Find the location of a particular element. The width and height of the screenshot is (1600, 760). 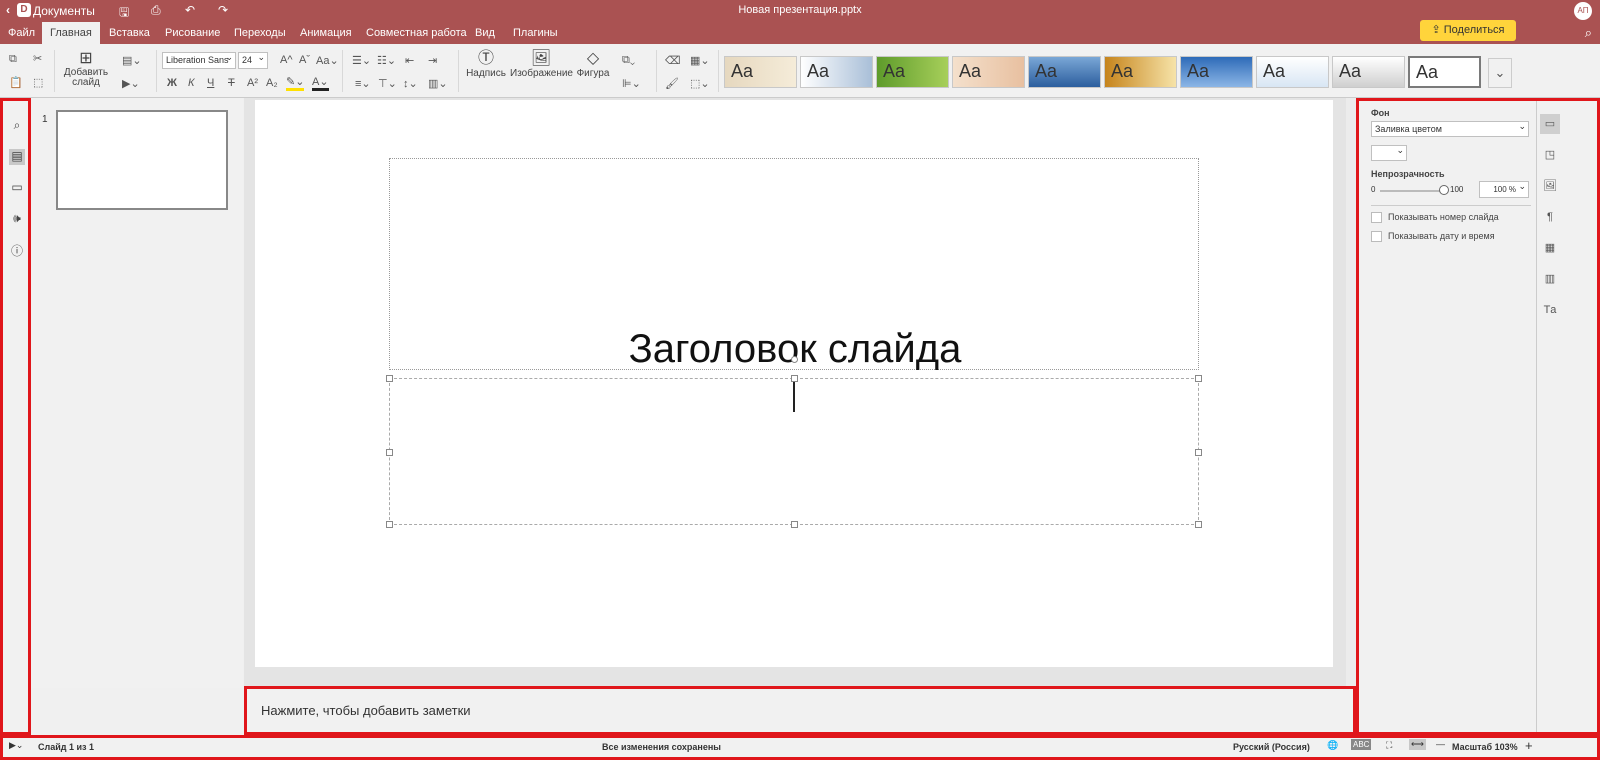

opacity-slider-track is located at coordinates (1411, 191).